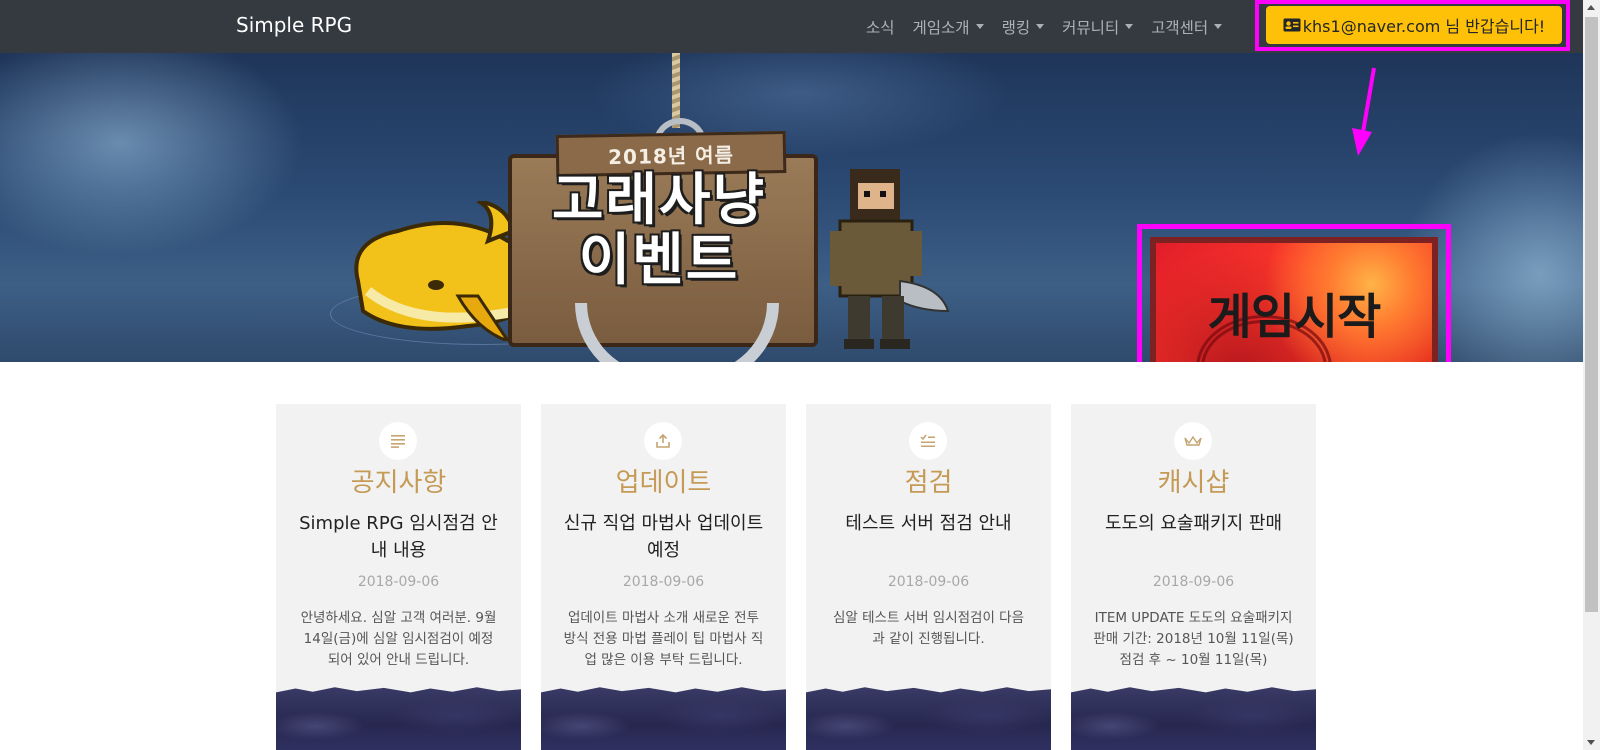 The image size is (1600, 750). I want to click on game-start-button: 게임시작, so click(1294, 299).